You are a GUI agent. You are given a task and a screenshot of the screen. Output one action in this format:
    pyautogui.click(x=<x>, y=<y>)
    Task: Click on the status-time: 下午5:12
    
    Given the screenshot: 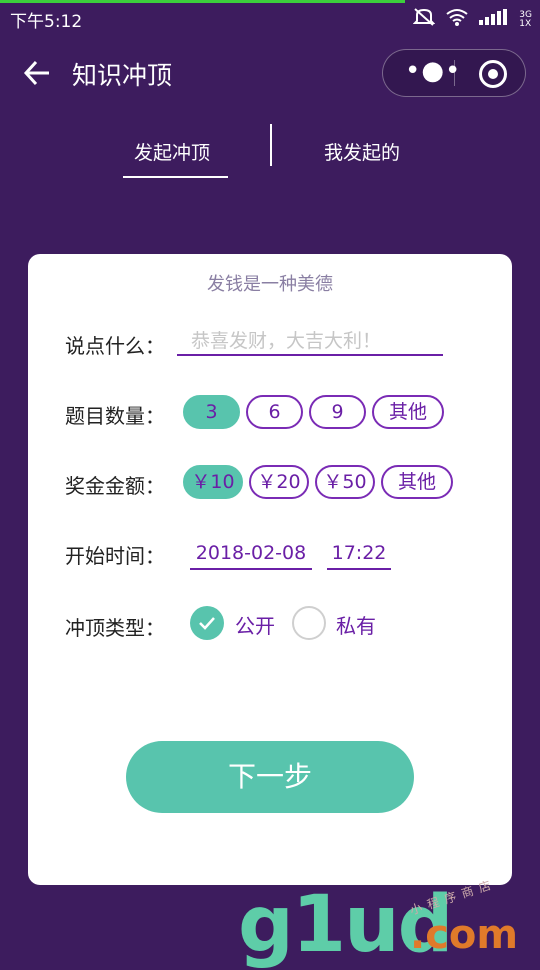 What is the action you would take?
    pyautogui.click(x=46, y=22)
    